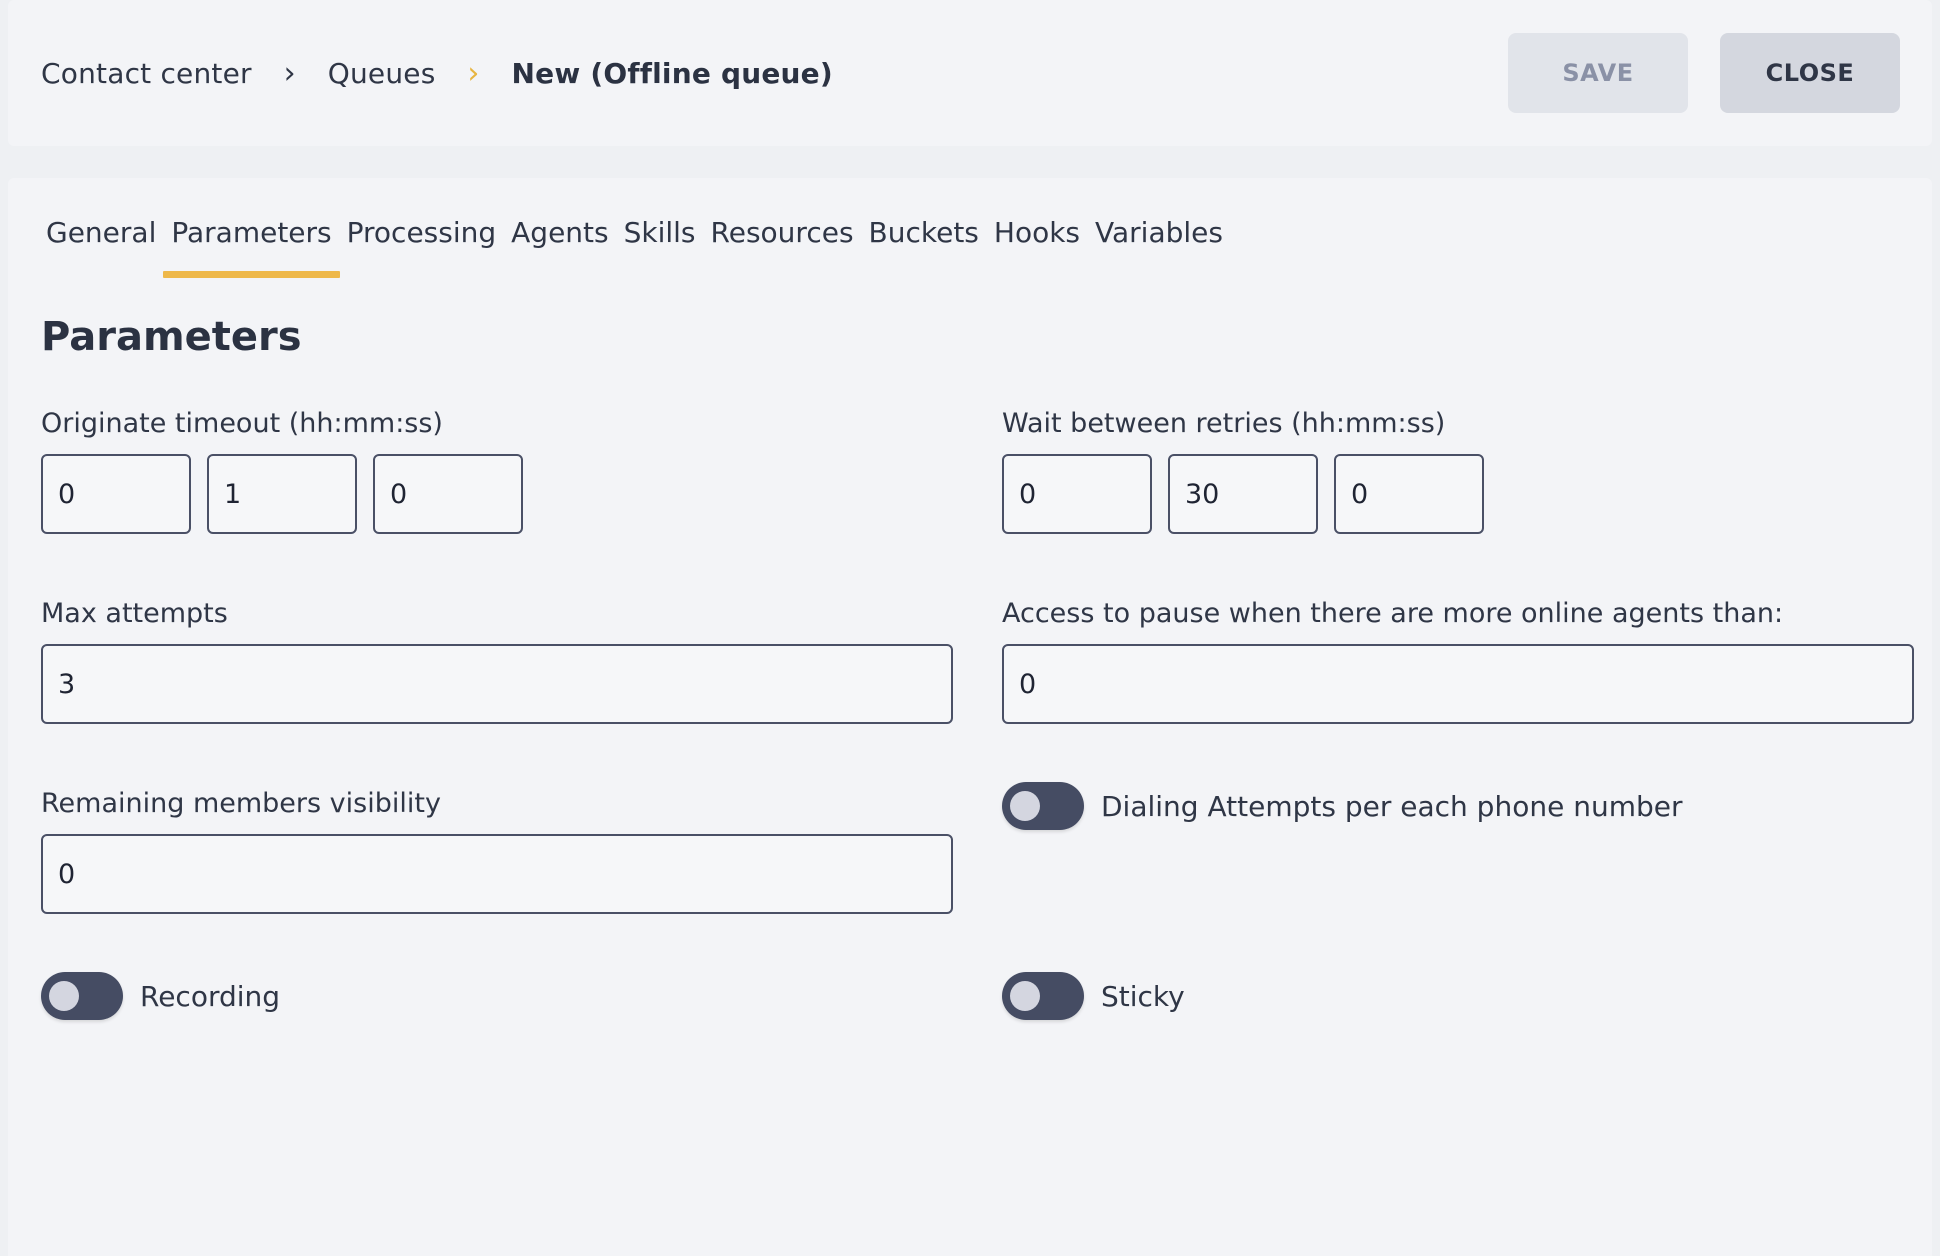 The width and height of the screenshot is (1940, 1256). Describe the element at coordinates (559, 245) in the screenshot. I see `tab-agents: Agents` at that location.